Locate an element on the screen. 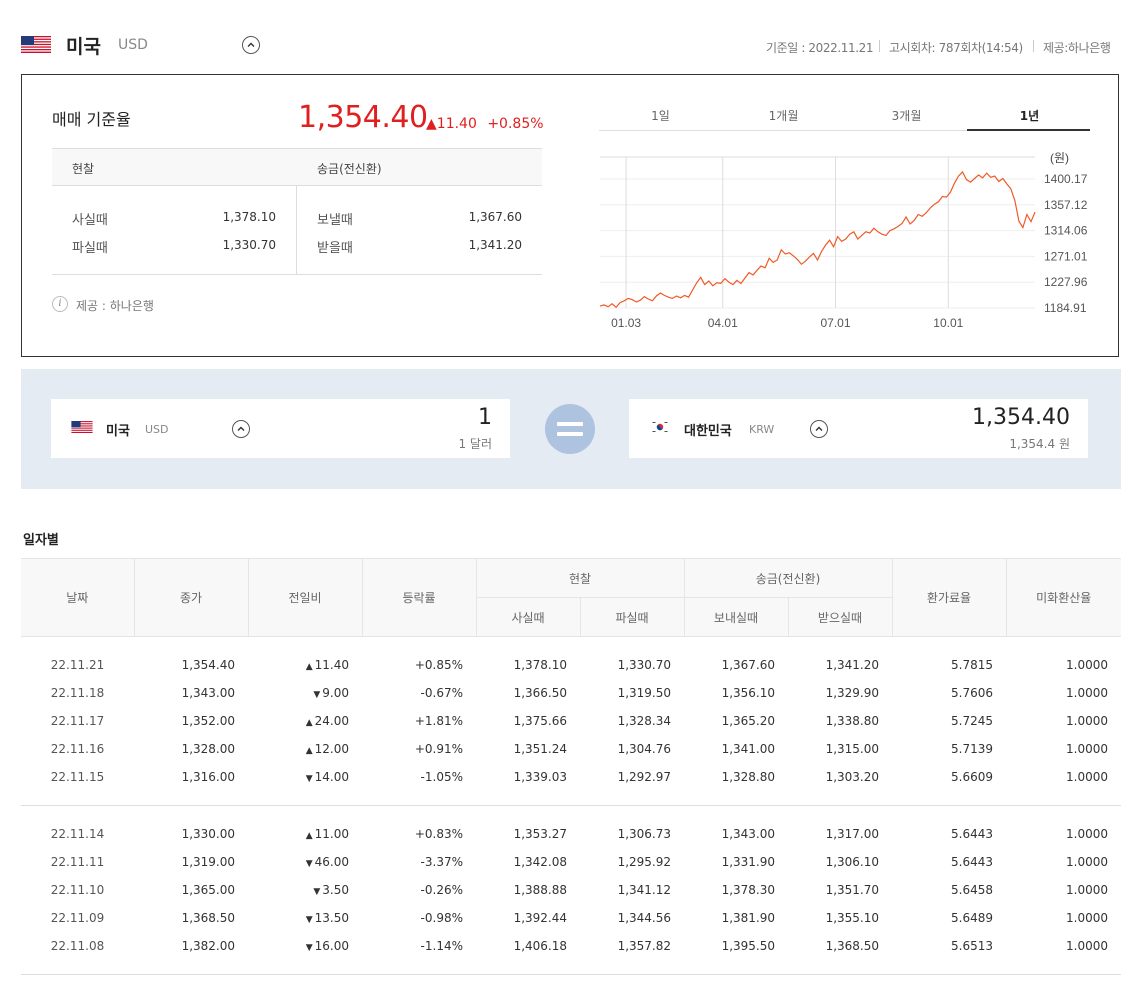 This screenshot has height=983, width=1135. cash-buy-cell: 1,353.27 is located at coordinates (540, 834).